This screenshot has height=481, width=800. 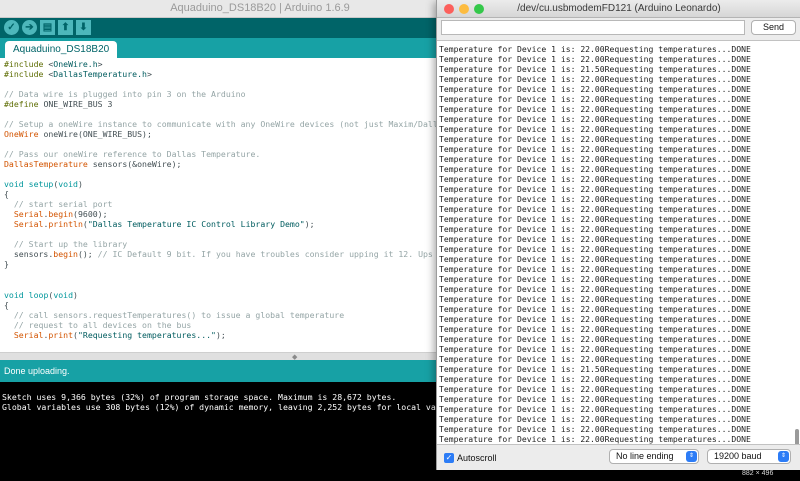 I want to click on tab-aquaduino-ds18b20: Aquaduino_DS18B20, so click(x=61, y=49).